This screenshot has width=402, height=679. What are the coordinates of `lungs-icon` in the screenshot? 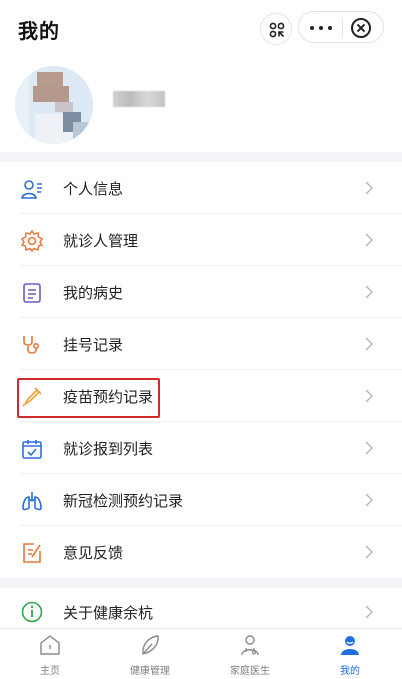 It's located at (32, 501).